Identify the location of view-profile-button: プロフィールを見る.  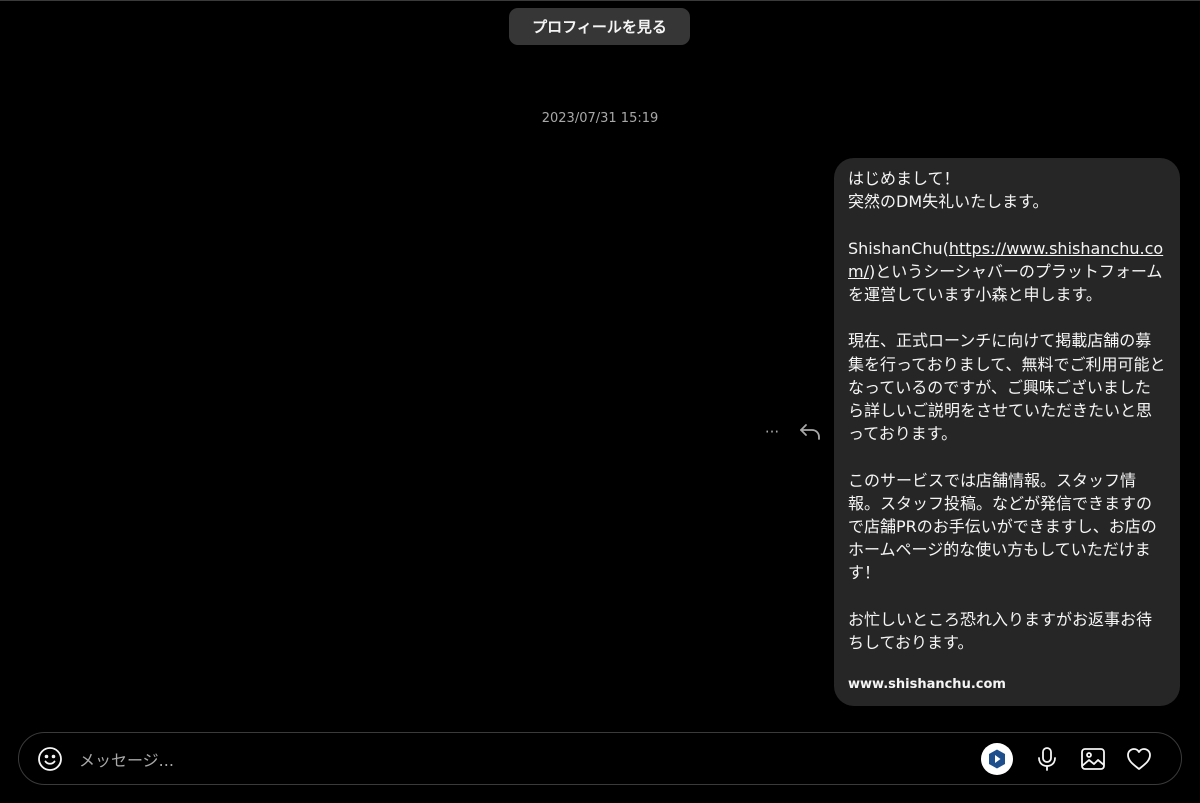
(599, 26).